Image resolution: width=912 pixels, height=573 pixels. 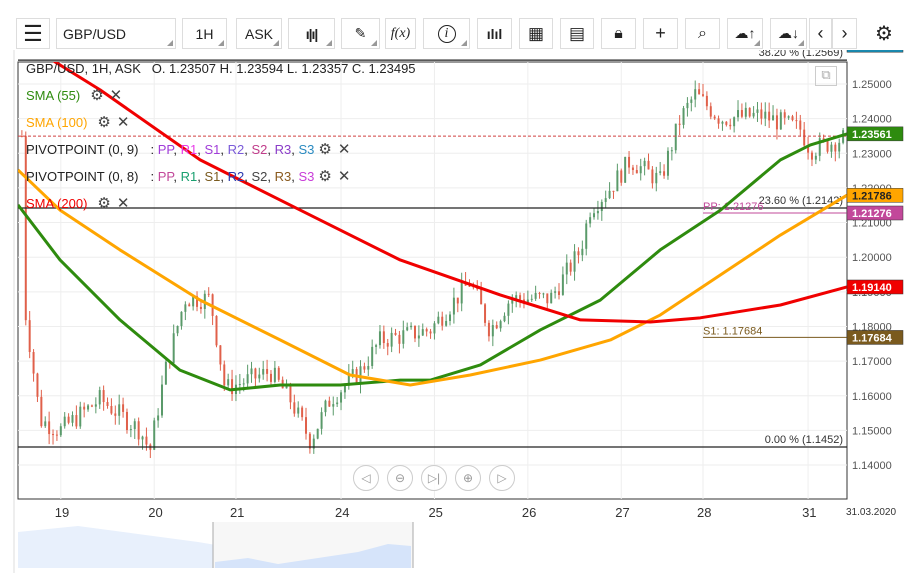 I want to click on chart-type-button: ı|ı|, so click(x=311, y=33).